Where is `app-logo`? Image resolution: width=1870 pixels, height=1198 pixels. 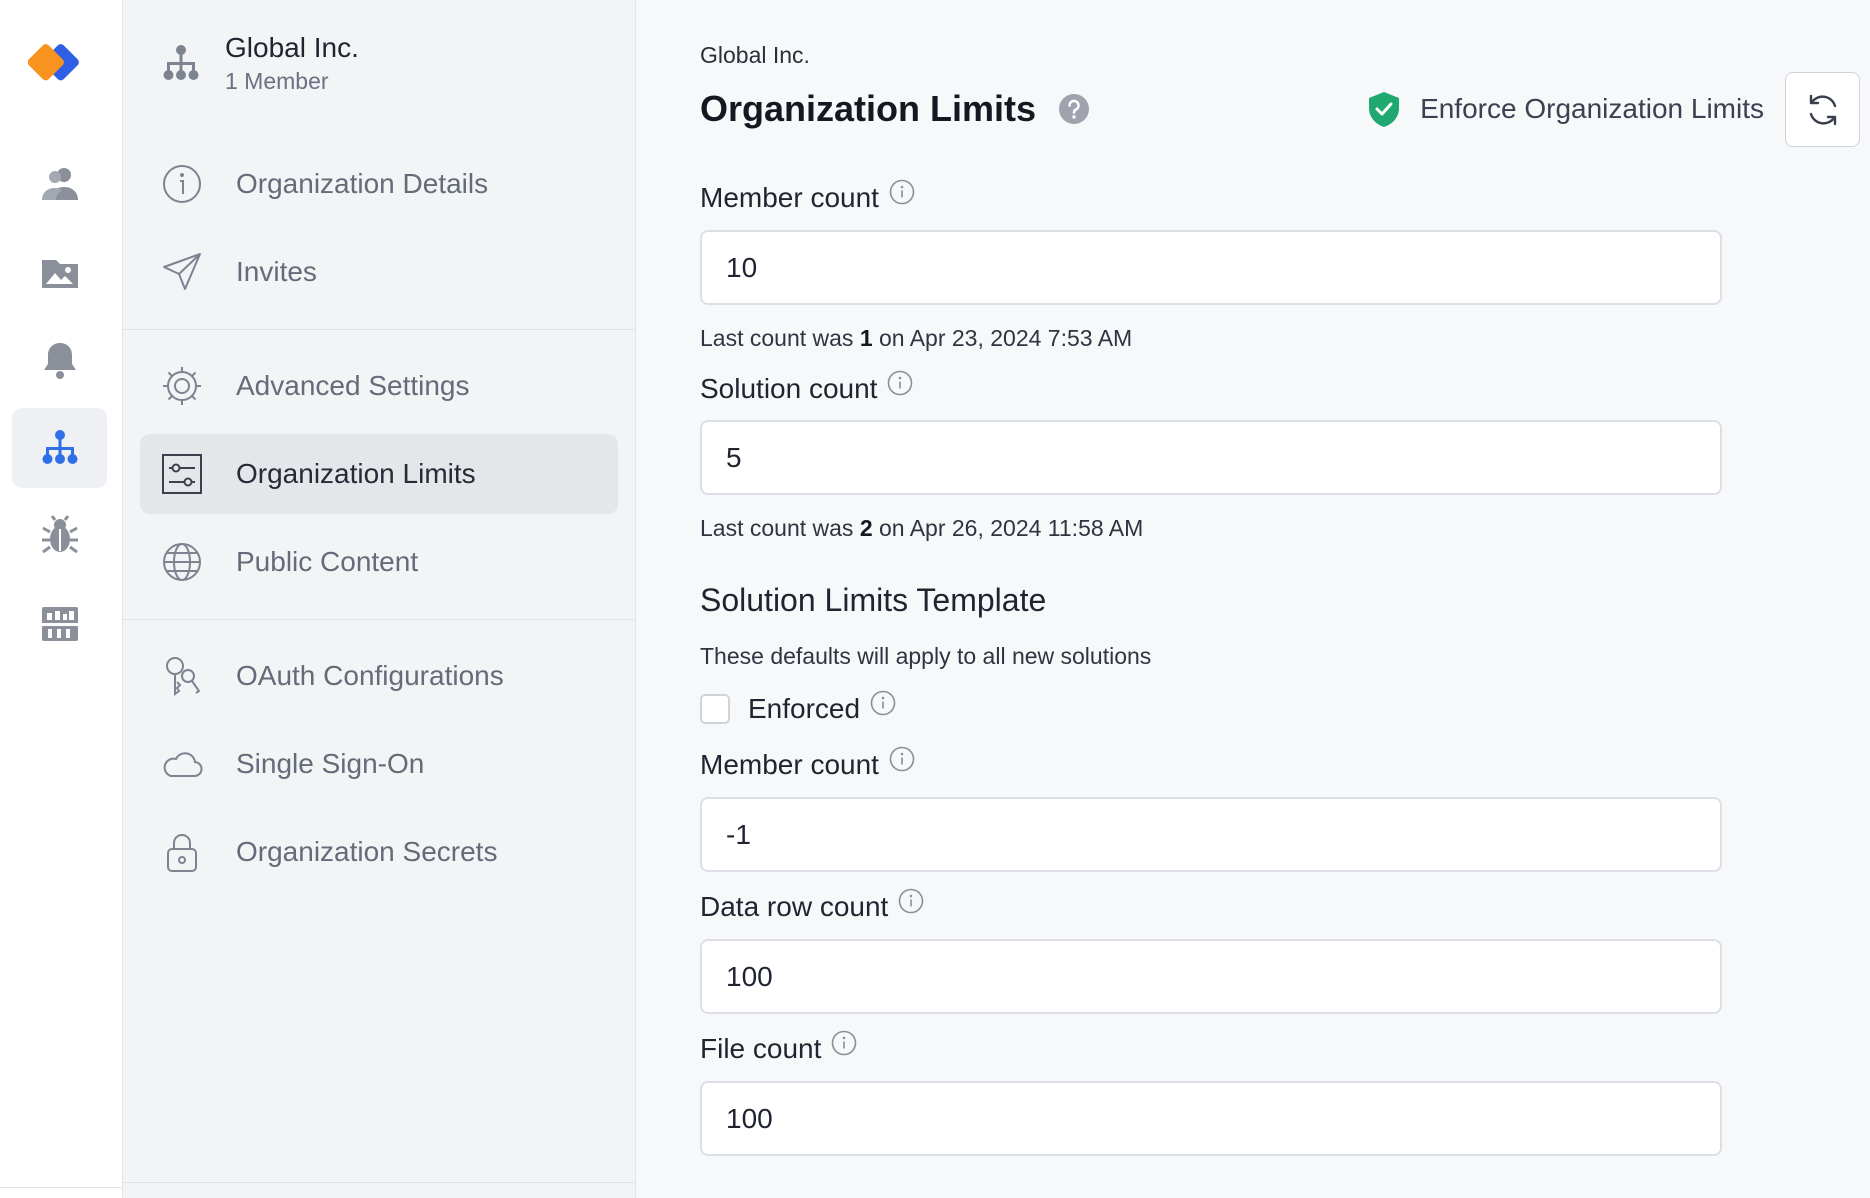 app-logo is located at coordinates (59, 64).